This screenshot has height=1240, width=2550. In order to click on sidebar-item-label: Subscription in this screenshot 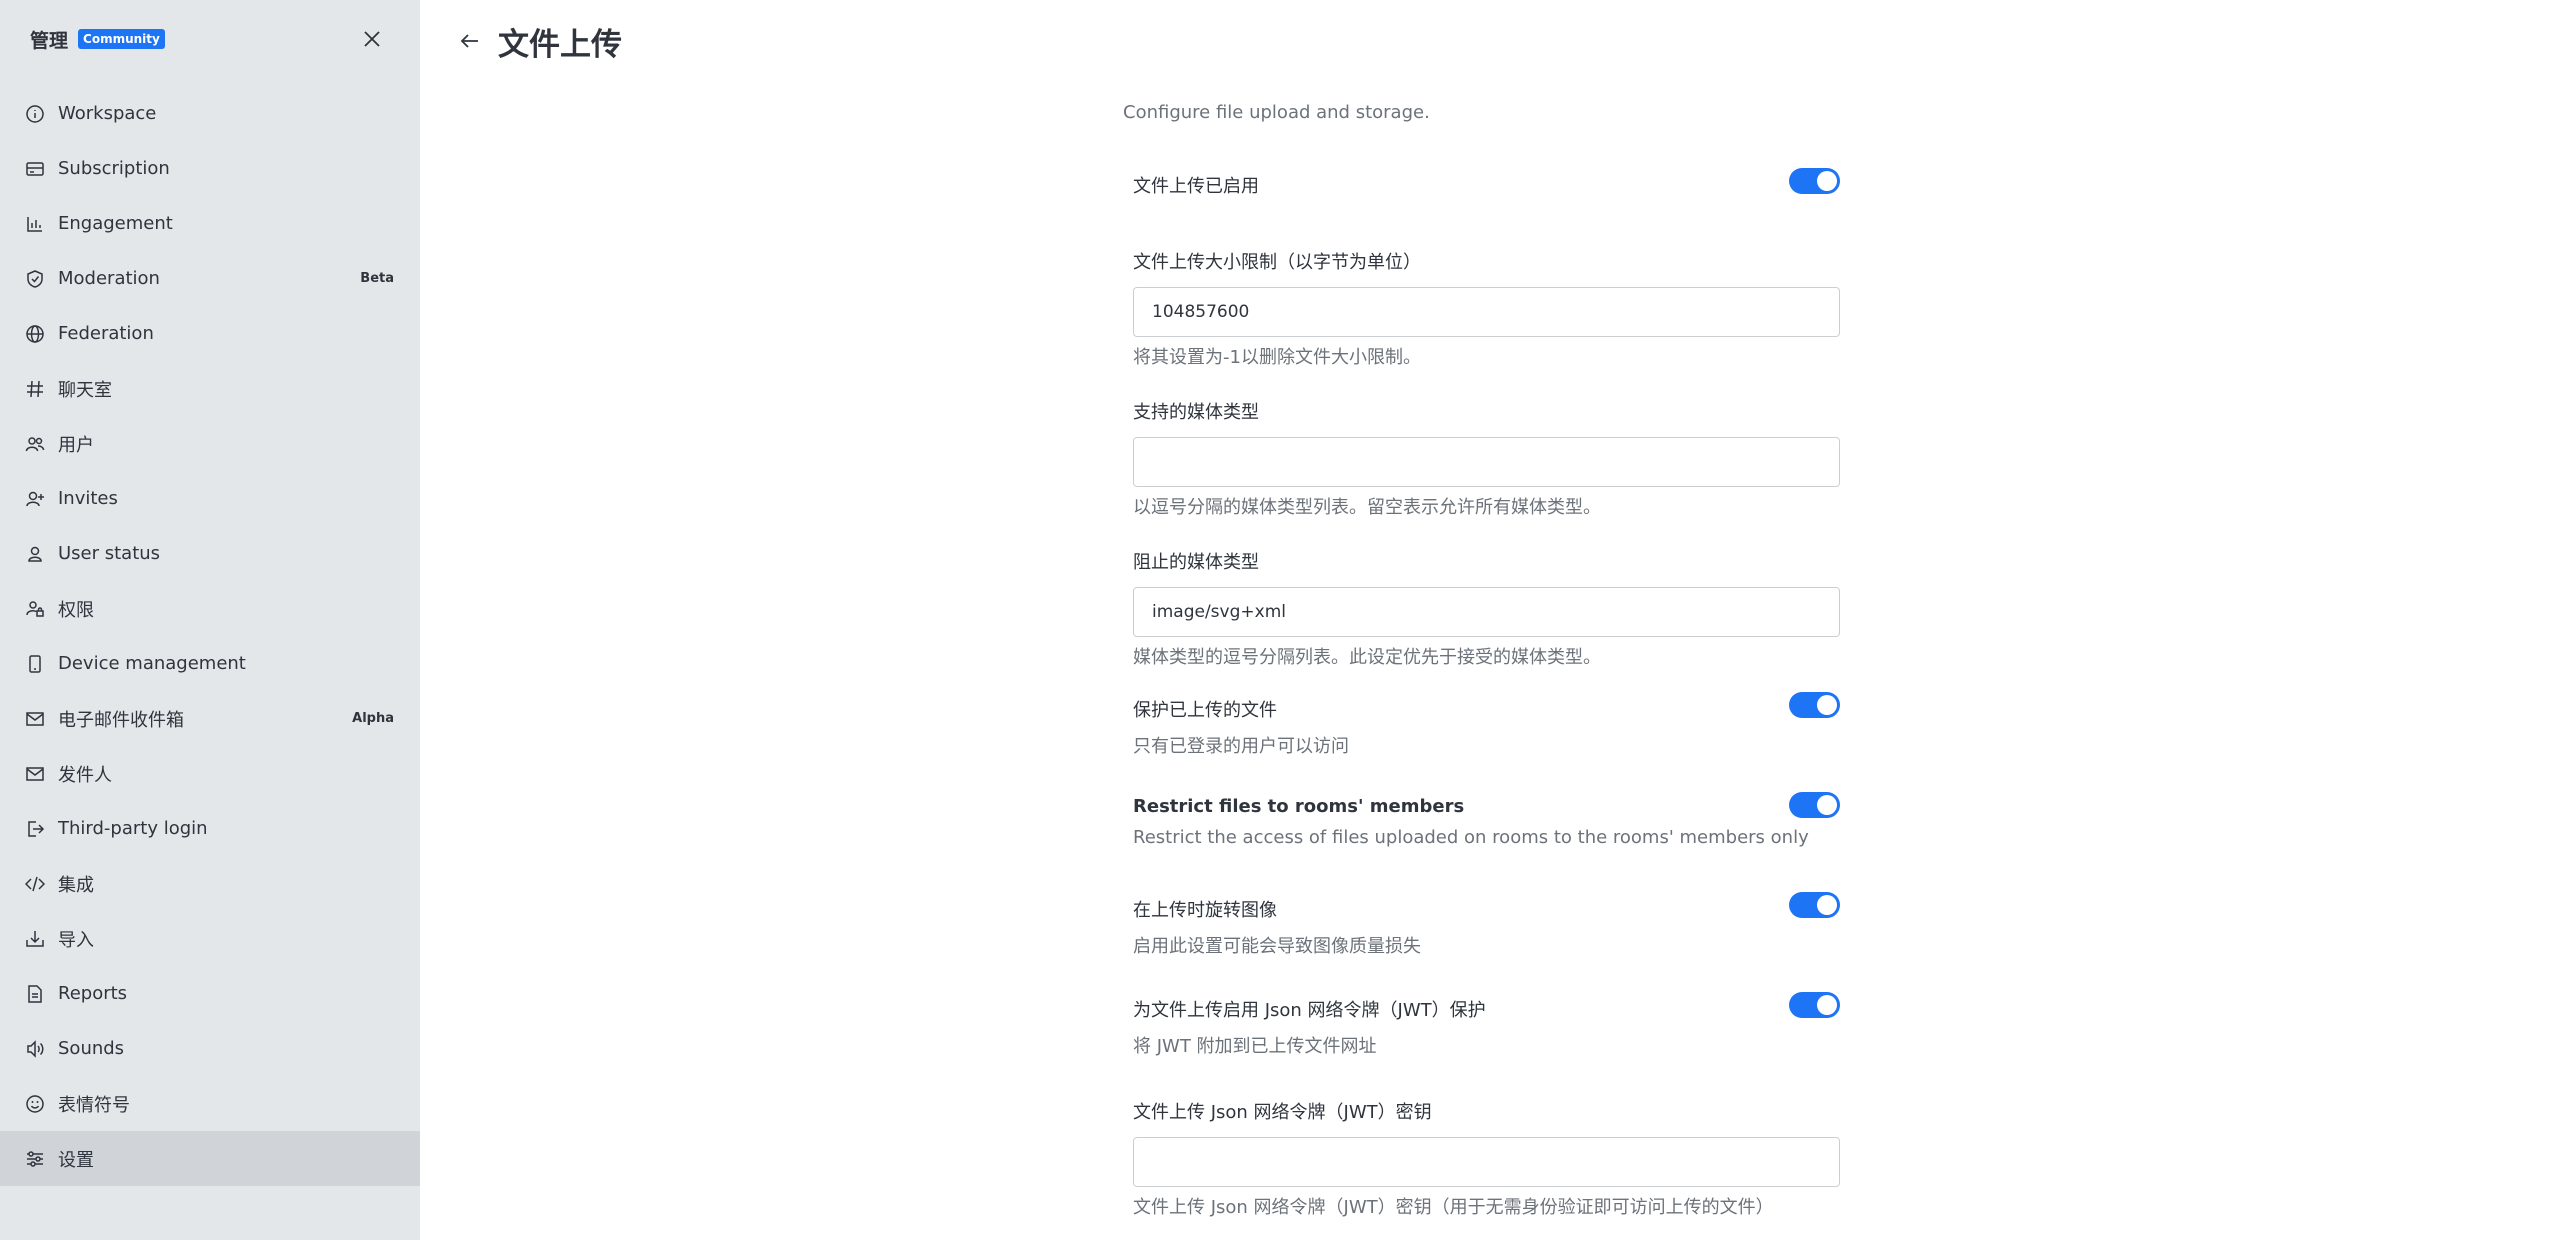, I will do `click(114, 168)`.